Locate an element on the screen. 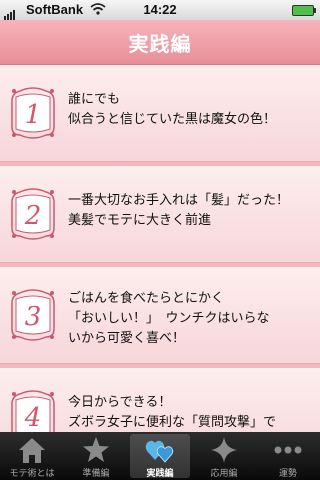 This screenshot has width=320, height=480. tab-unsei: 運勢 is located at coordinates (288, 456).